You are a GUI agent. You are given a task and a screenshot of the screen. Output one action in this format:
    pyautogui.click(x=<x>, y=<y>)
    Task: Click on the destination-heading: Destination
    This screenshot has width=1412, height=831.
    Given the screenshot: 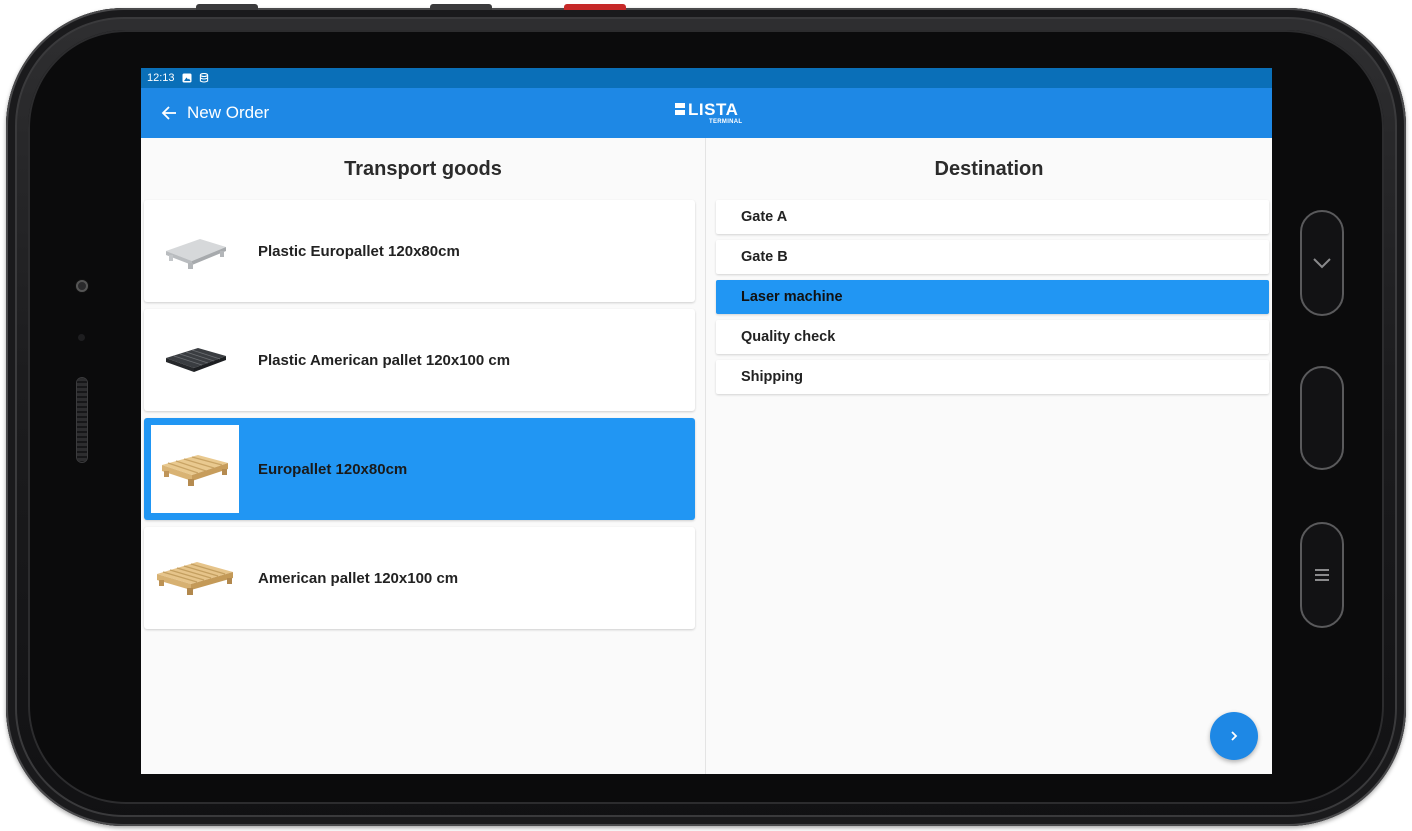 What is the action you would take?
    pyautogui.click(x=989, y=168)
    